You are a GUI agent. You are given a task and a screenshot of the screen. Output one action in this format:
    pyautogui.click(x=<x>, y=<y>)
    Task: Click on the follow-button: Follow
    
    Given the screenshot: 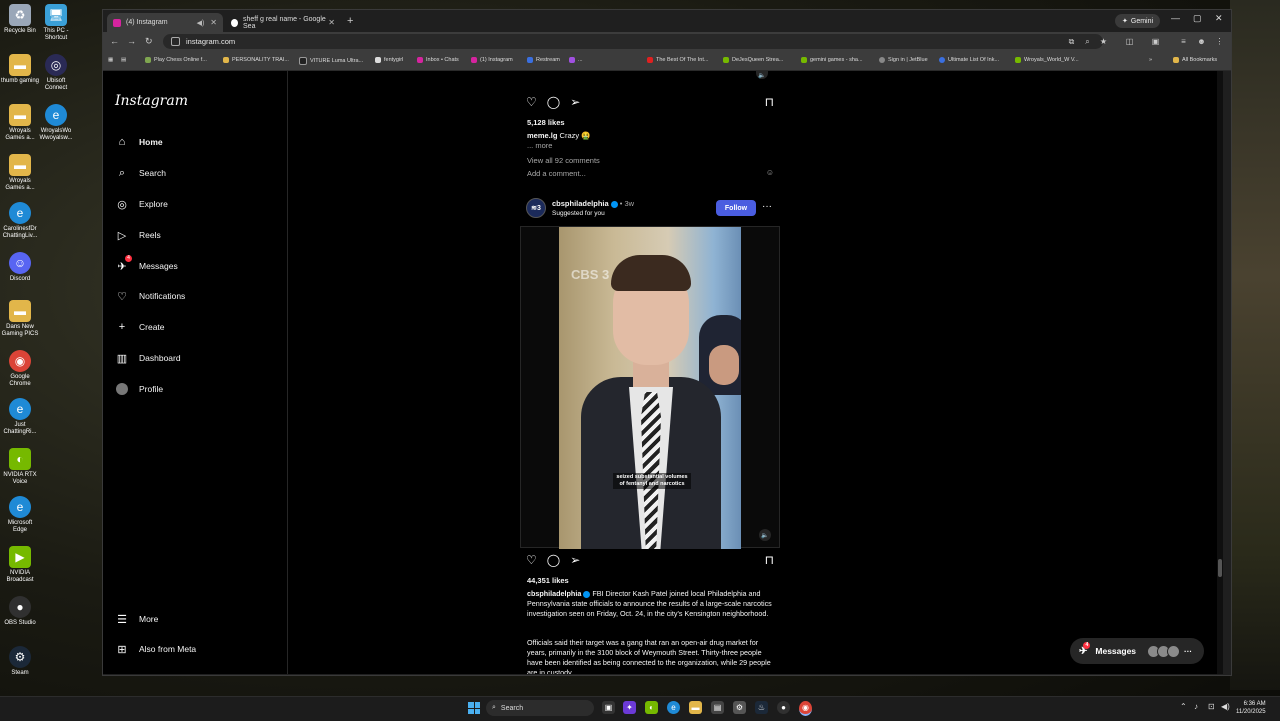 What is the action you would take?
    pyautogui.click(x=736, y=208)
    